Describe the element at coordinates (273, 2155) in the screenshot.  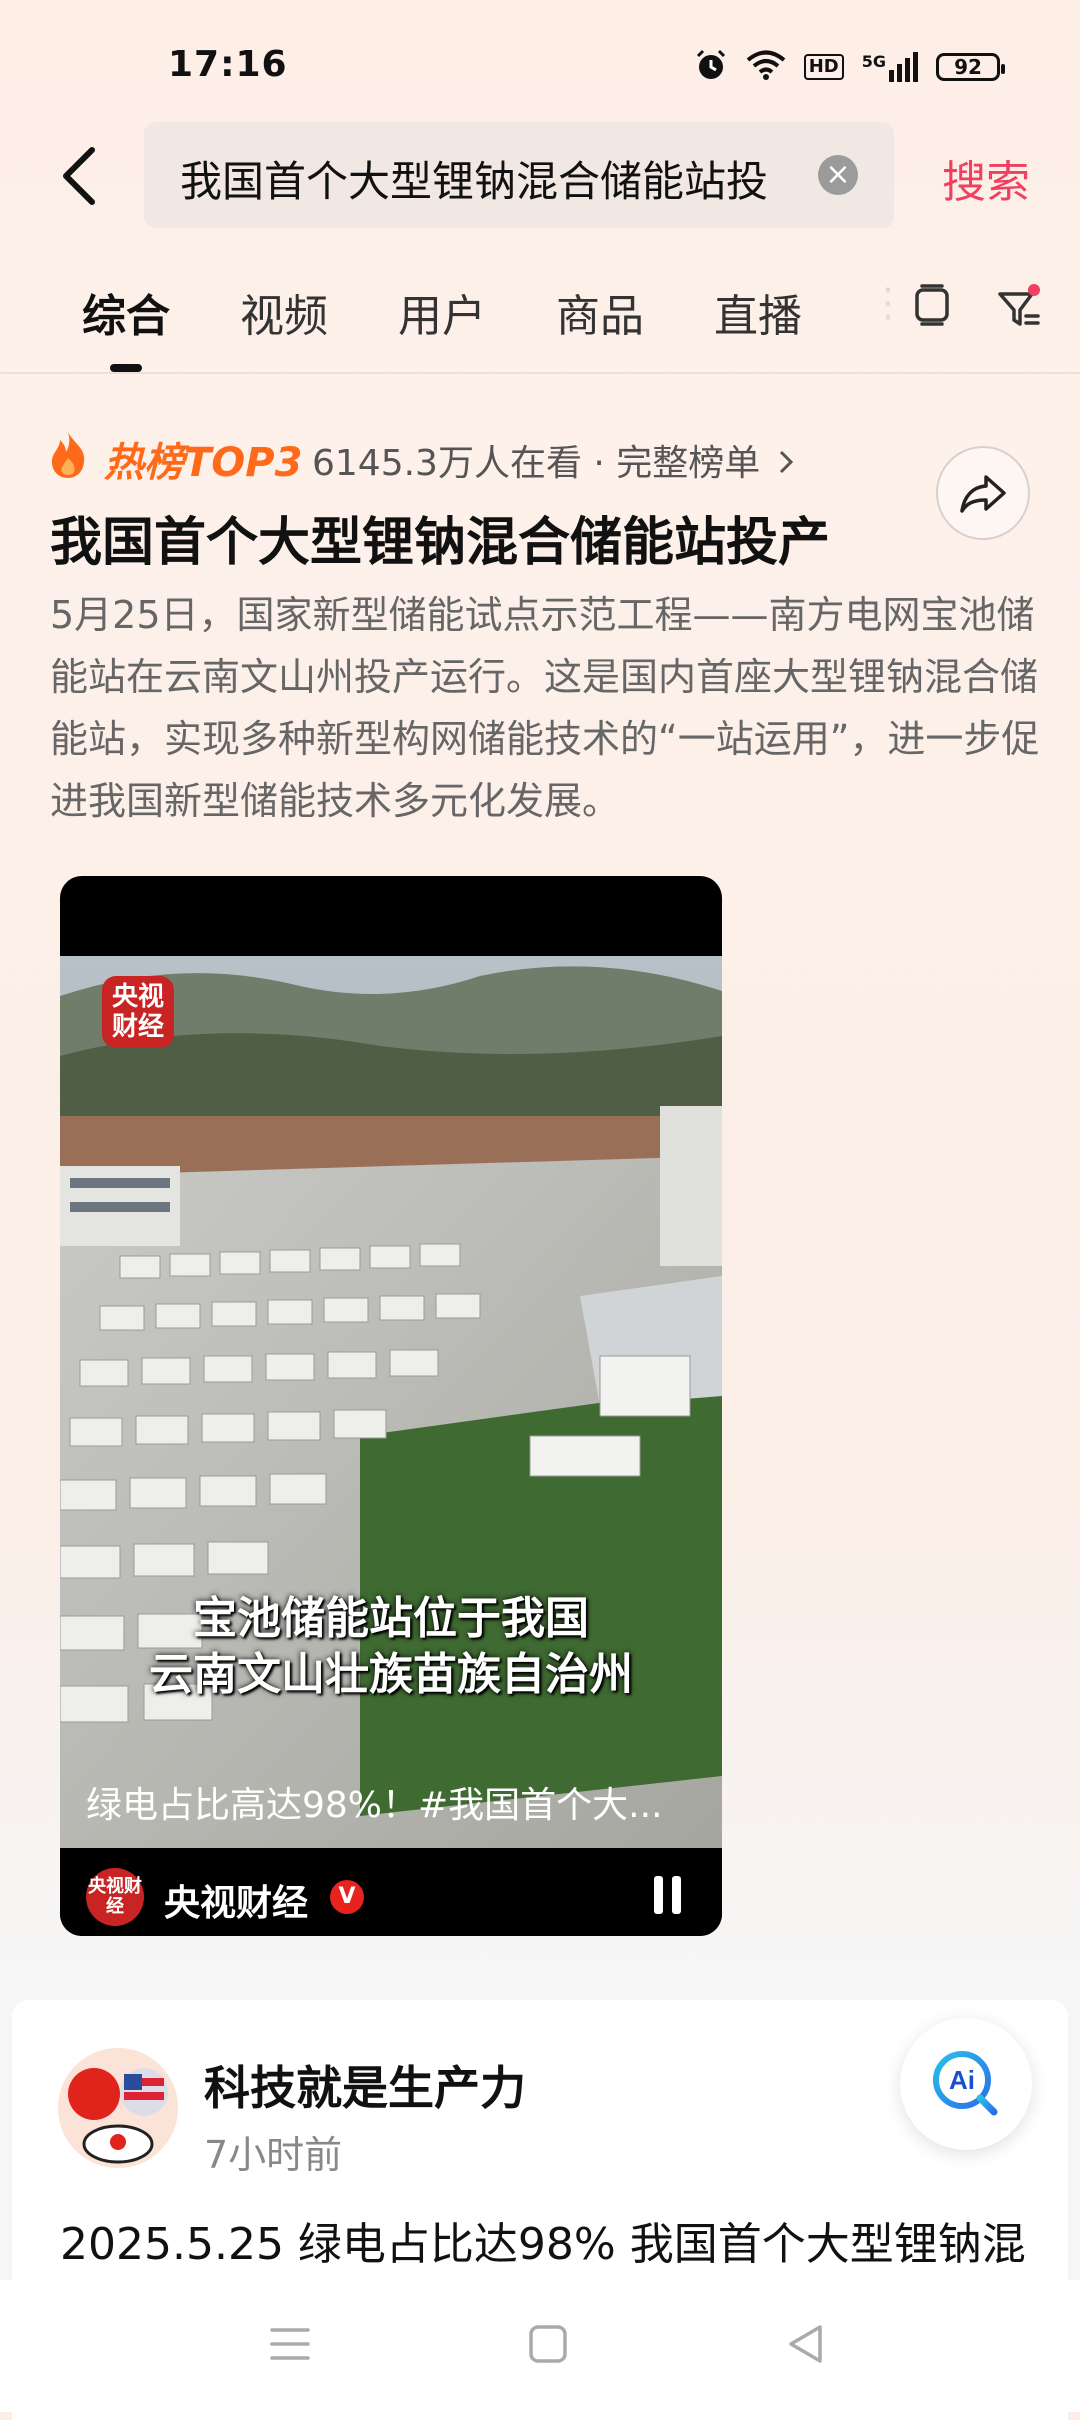
I see `post-time: 7小时前` at that location.